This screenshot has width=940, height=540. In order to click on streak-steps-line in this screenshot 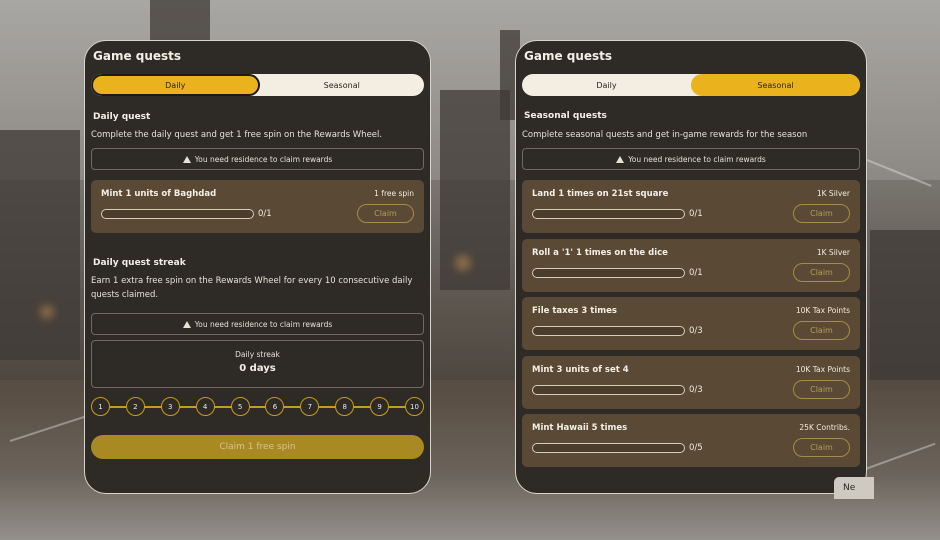, I will do `click(257, 407)`.